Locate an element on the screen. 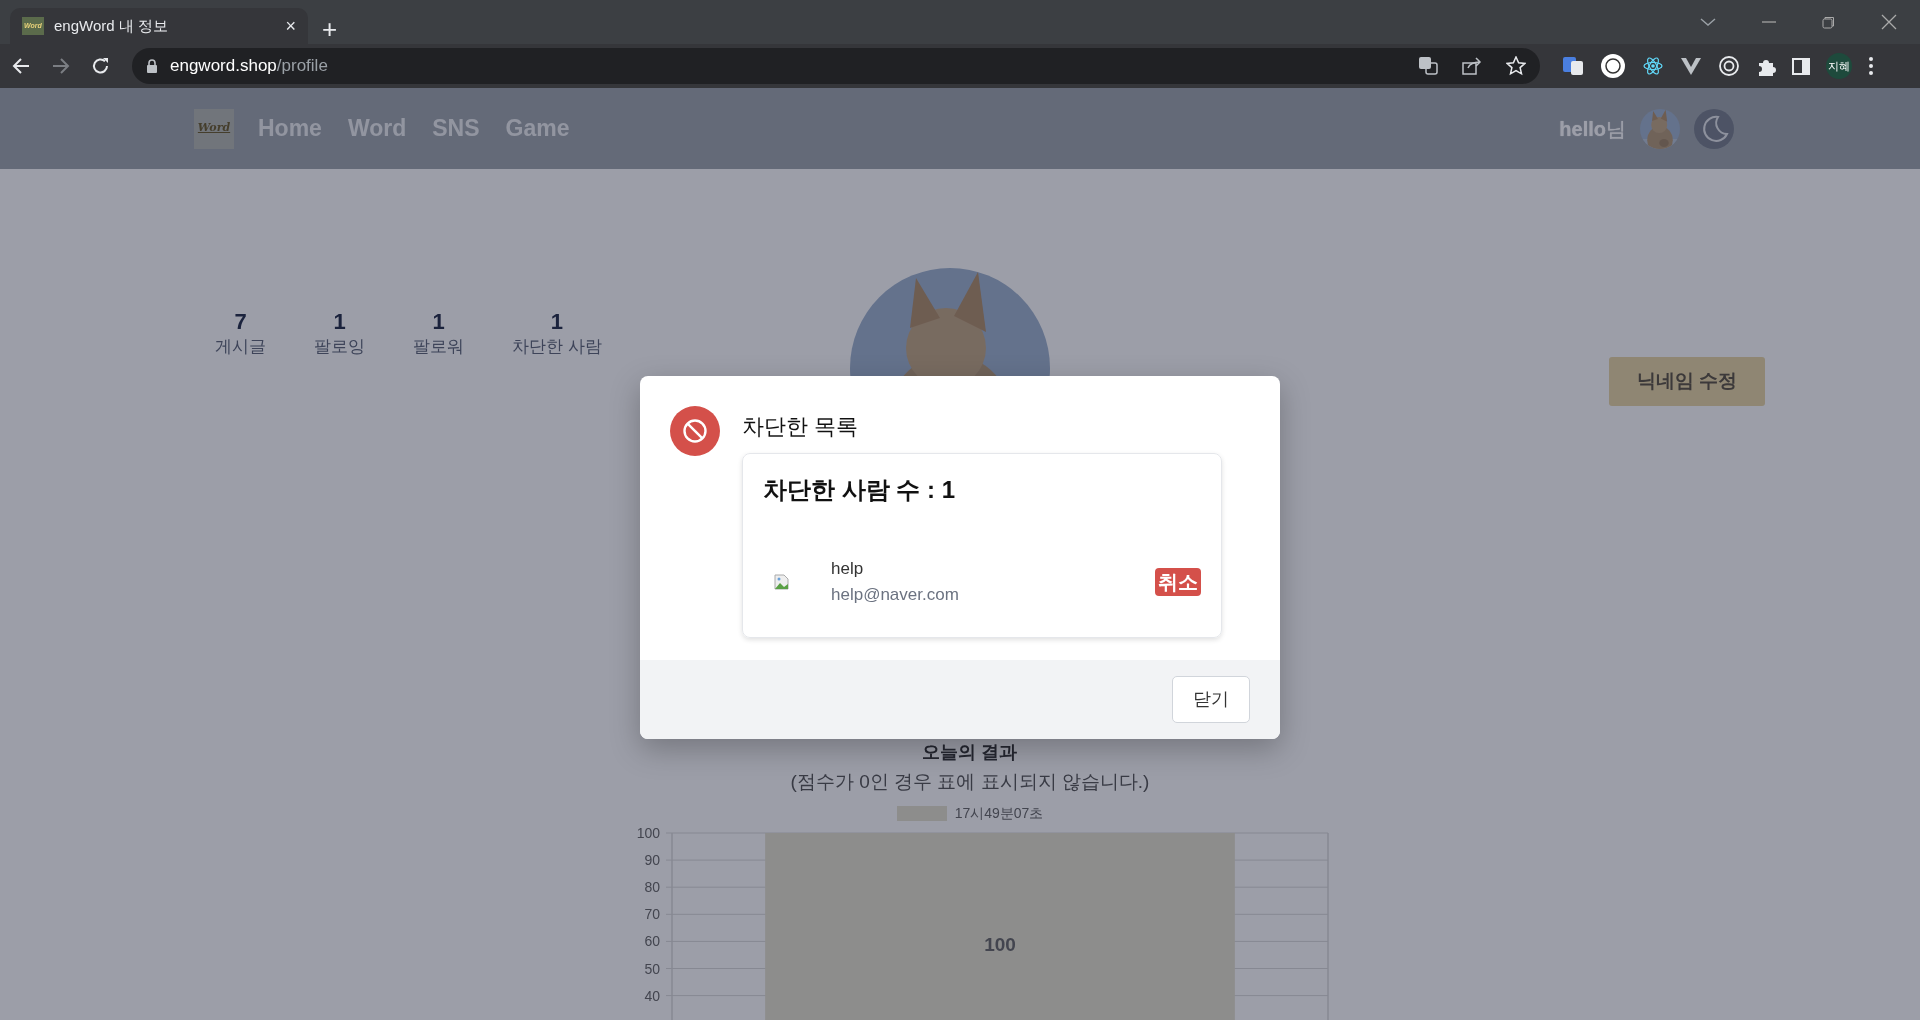  restore-icon is located at coordinates (1828, 22).